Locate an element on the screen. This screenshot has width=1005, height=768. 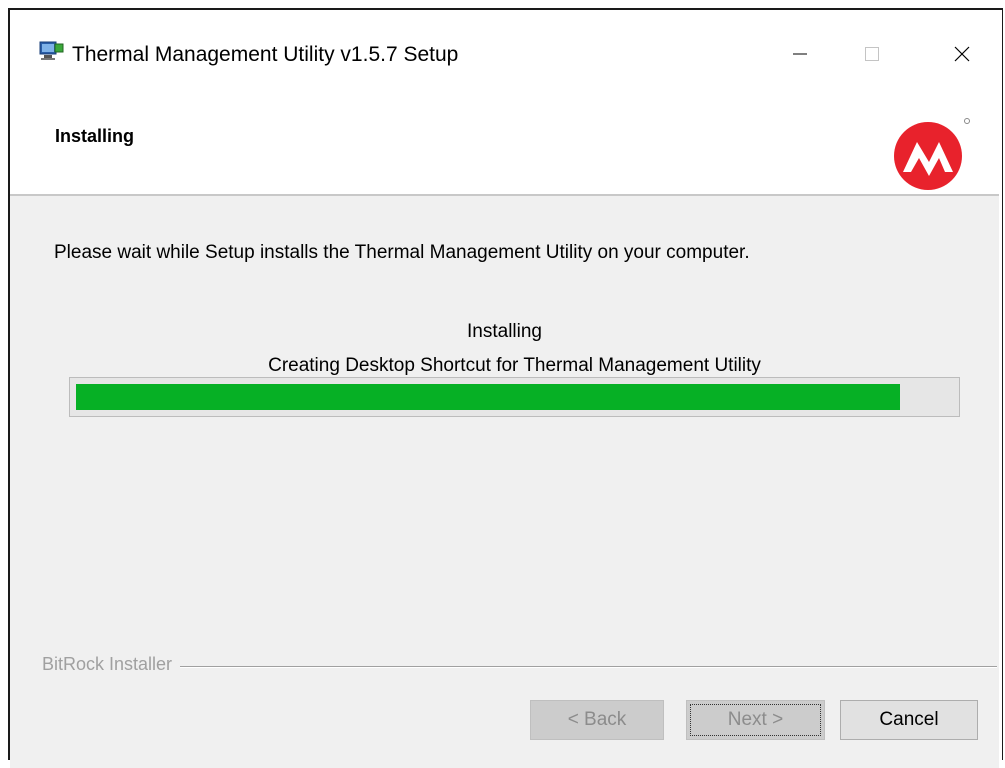
microchip-logo-icon is located at coordinates (932, 154).